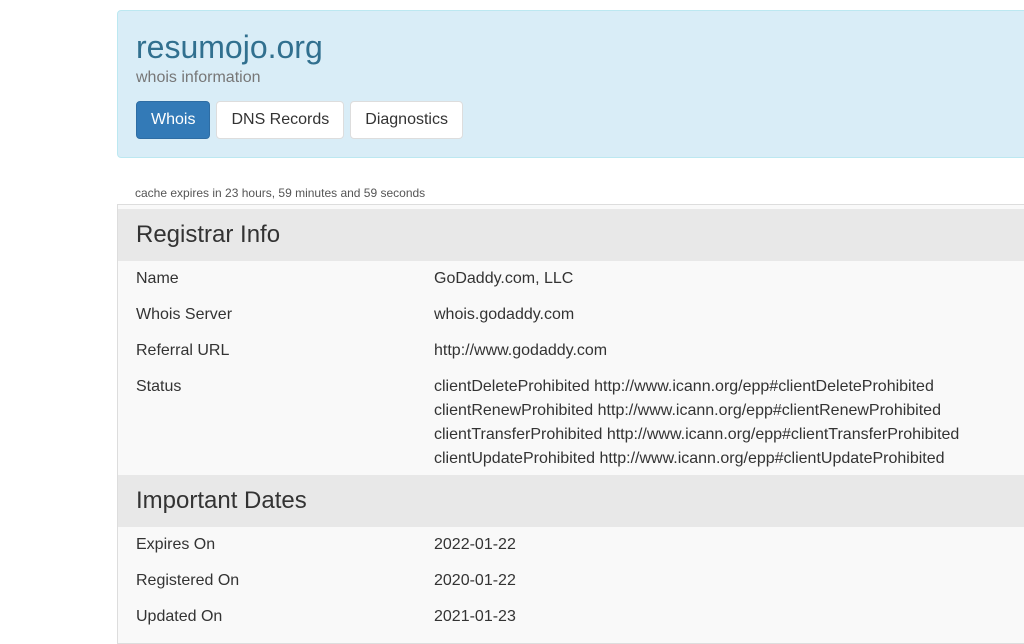 The image size is (1024, 644). Describe the element at coordinates (521, 350) in the screenshot. I see `referral-url-value: http://www.godaddy.com` at that location.